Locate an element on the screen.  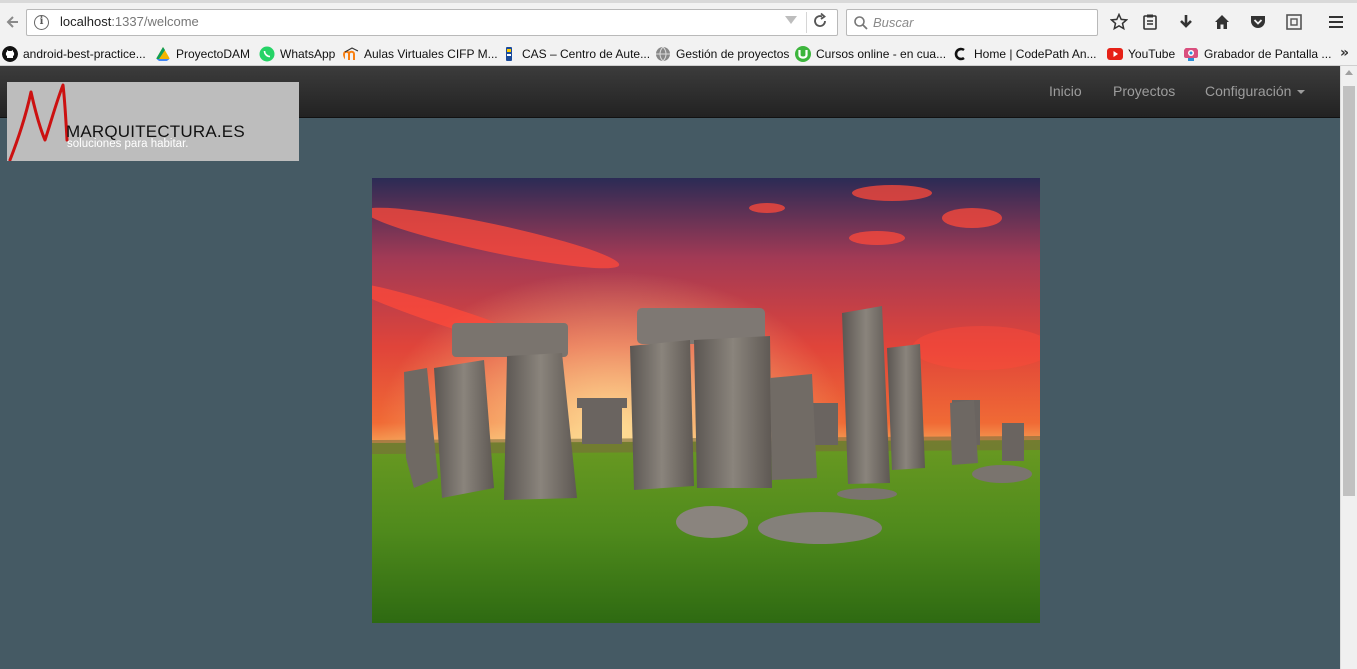
reader-view-button is located at coordinates (1294, 22).